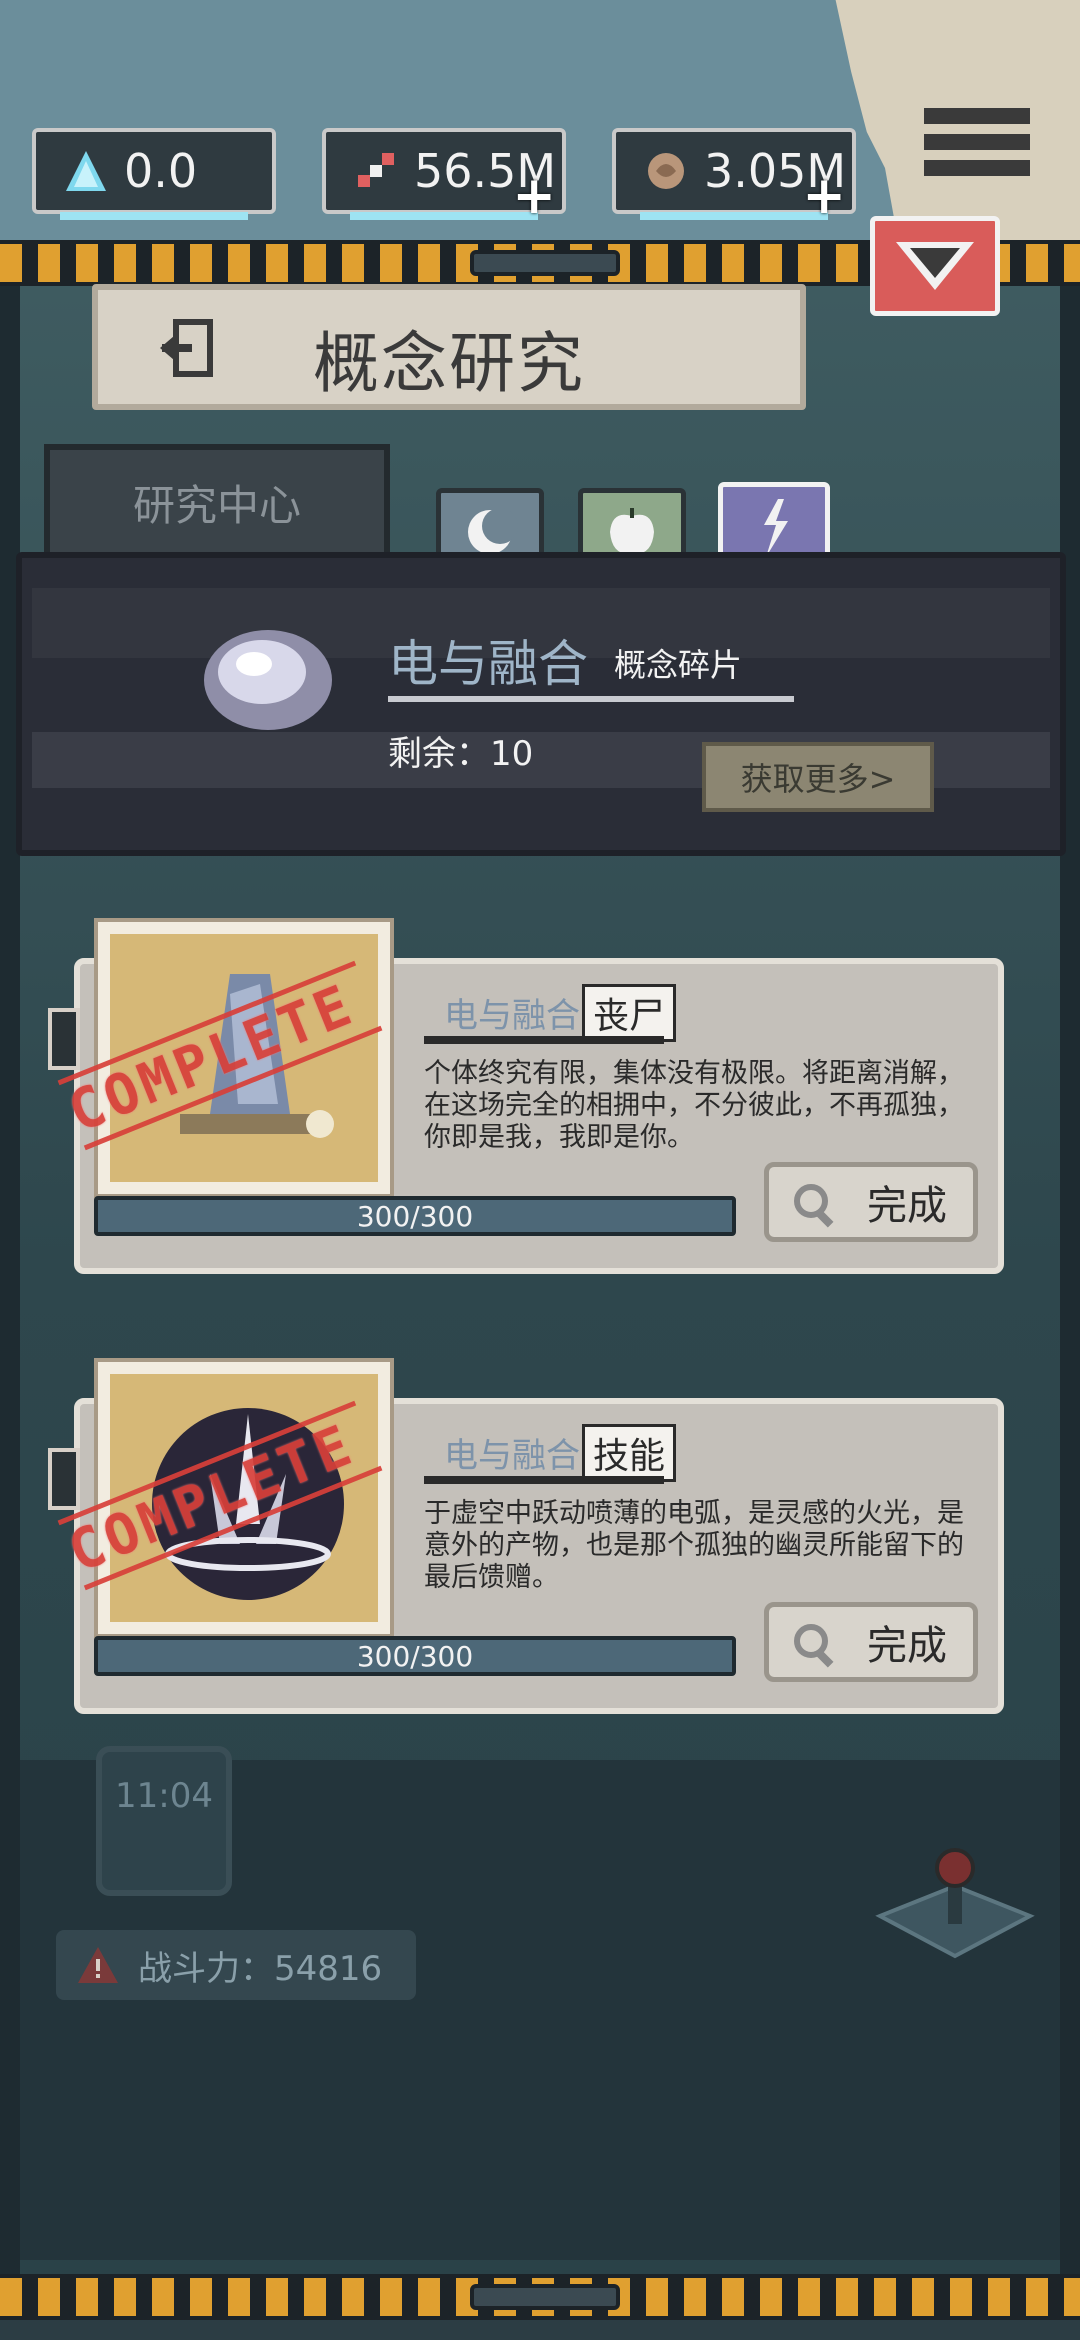 This screenshot has height=2340, width=1080. Describe the element at coordinates (461, 754) in the screenshot. I see `fragment-remaining: 剩余：10` at that location.